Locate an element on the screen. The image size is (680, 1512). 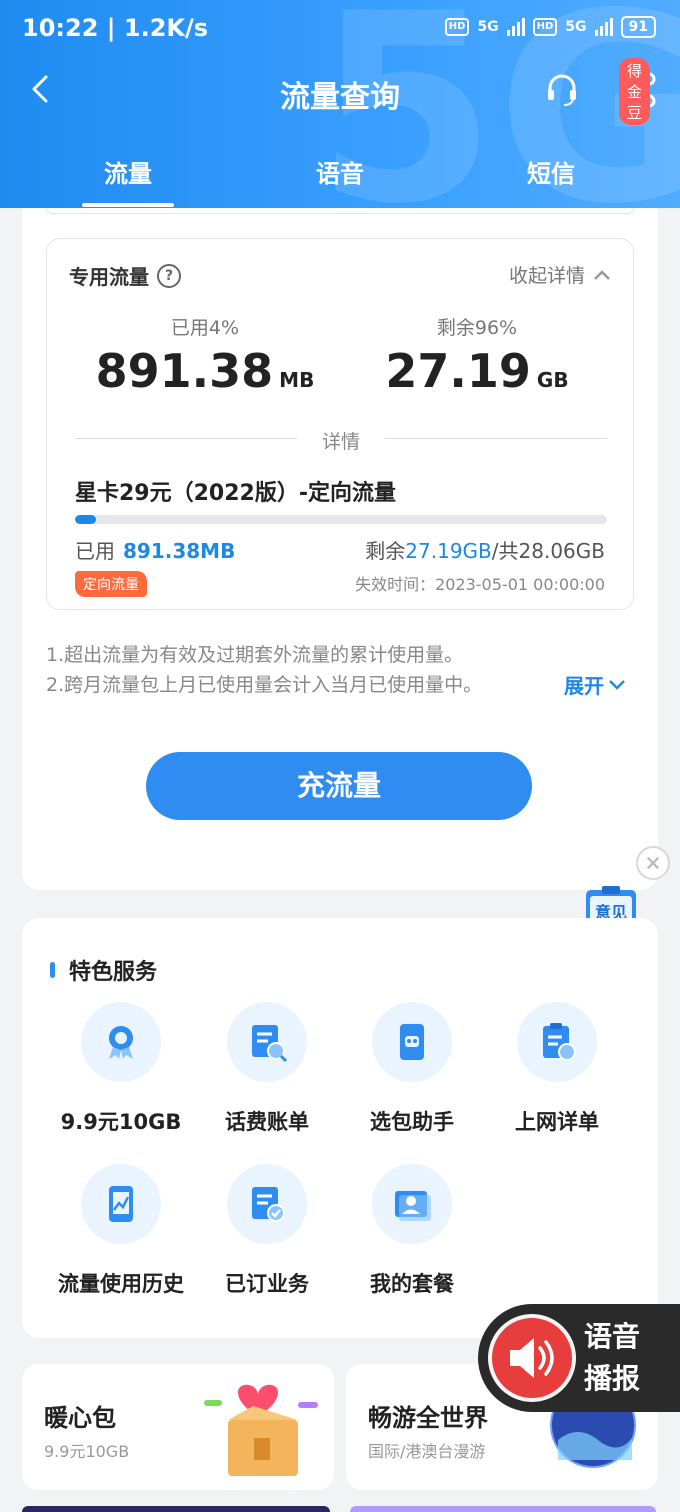
services-title: 特色服务 is located at coordinates (103, 970).